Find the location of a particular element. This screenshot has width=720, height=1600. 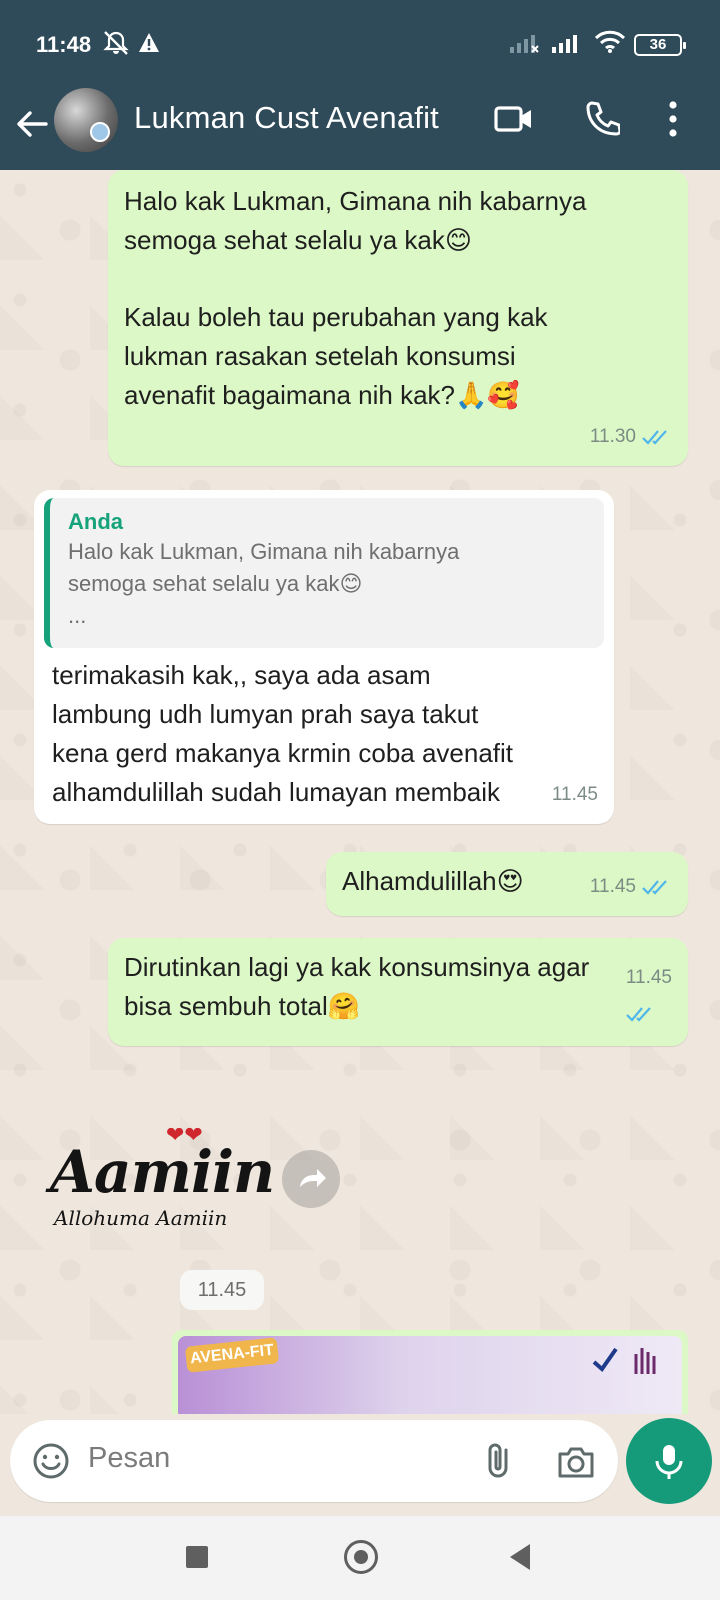

message-text: alhamdulillah sudah lumayan membaik is located at coordinates (276, 792).